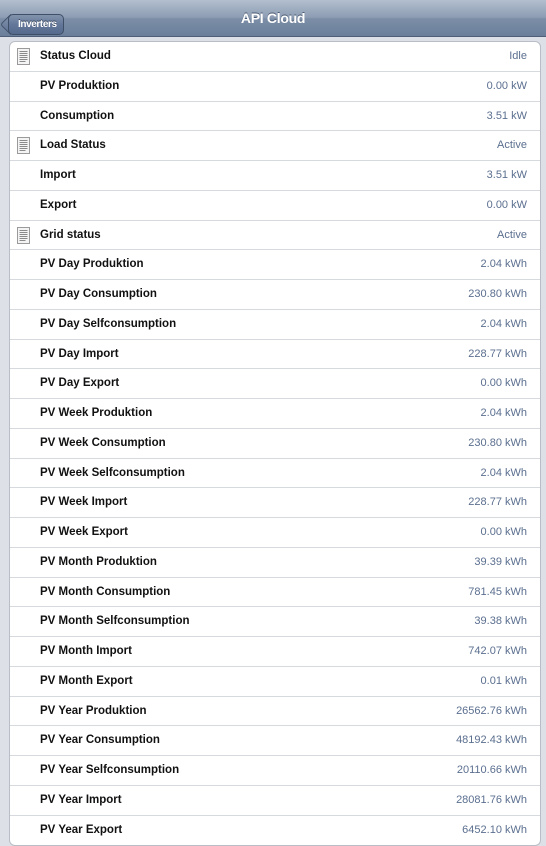 The image size is (546, 846). Describe the element at coordinates (275, 593) in the screenshot. I see `table-row: PV Month Consumption 781.45 kWh` at that location.